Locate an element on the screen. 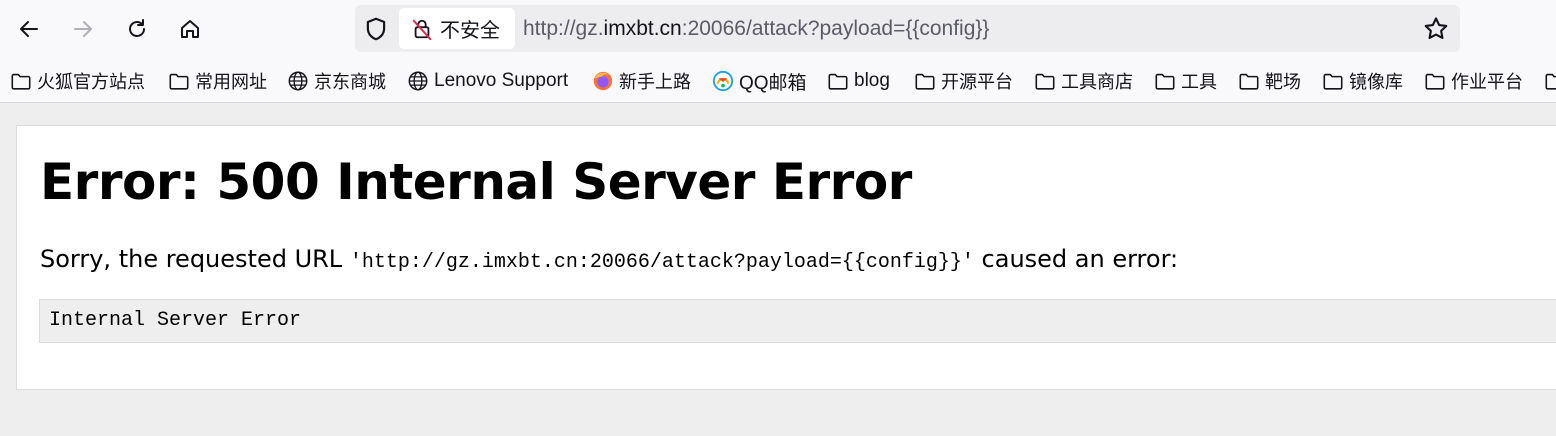 The height and width of the screenshot is (436, 1556). bookmark-item: 火狐官方站点 is located at coordinates (77, 81).